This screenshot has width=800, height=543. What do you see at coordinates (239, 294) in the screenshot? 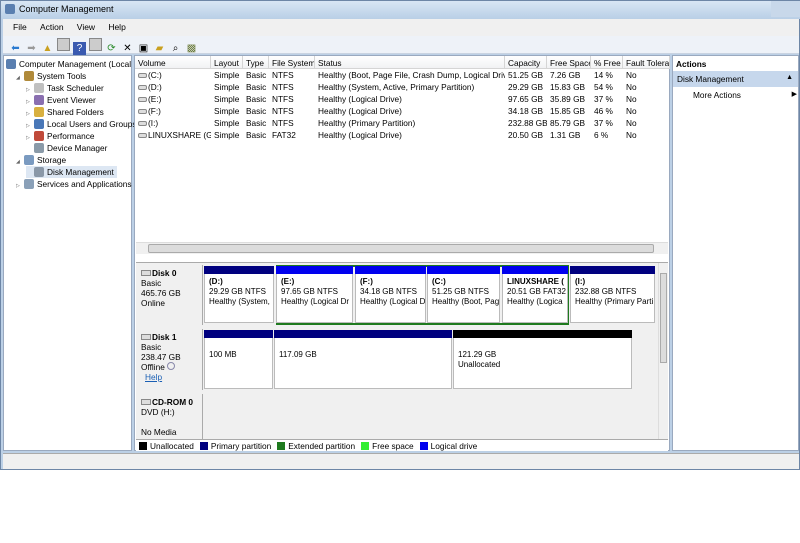
I see `partition: (D:) 29.29 GB NTFS Healthy (System,` at bounding box center [239, 294].